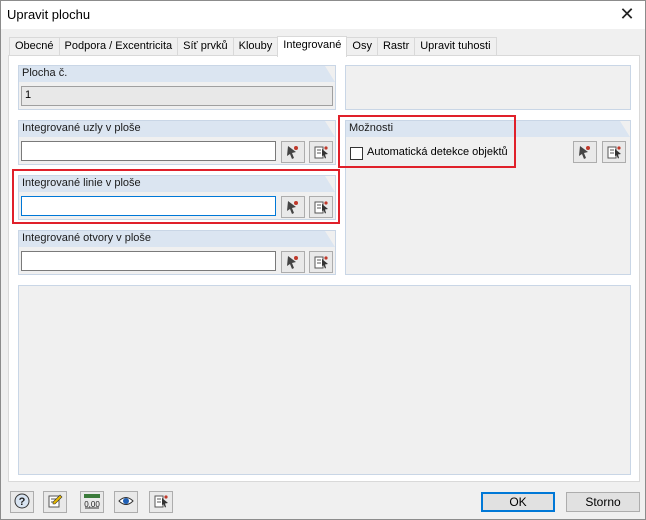 This screenshot has width=646, height=520. Describe the element at coordinates (323, 15) in the screenshot. I see `title-bar: Upravit plochu ✕` at that location.